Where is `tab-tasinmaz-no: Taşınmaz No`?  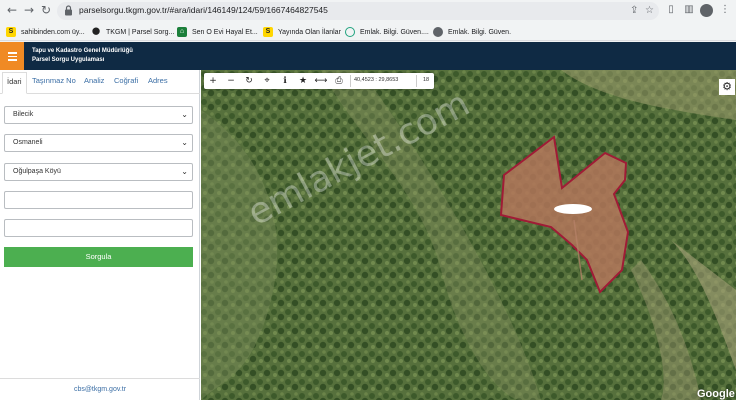 tab-tasinmaz-no: Taşınmaz No is located at coordinates (54, 80).